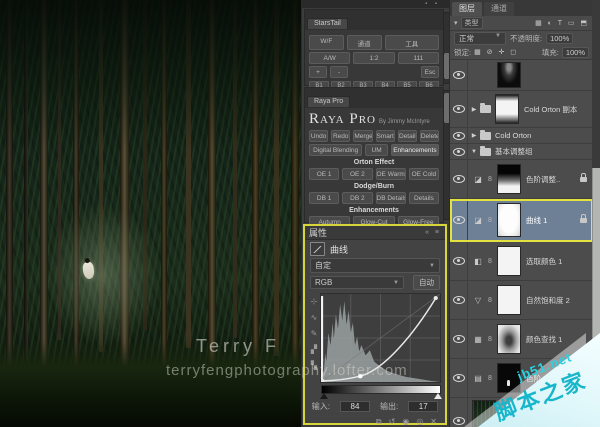 The width and height of the screenshot is (600, 427). Describe the element at coordinates (560, 38) in the screenshot. I see `opacity-value: 100%` at that location.